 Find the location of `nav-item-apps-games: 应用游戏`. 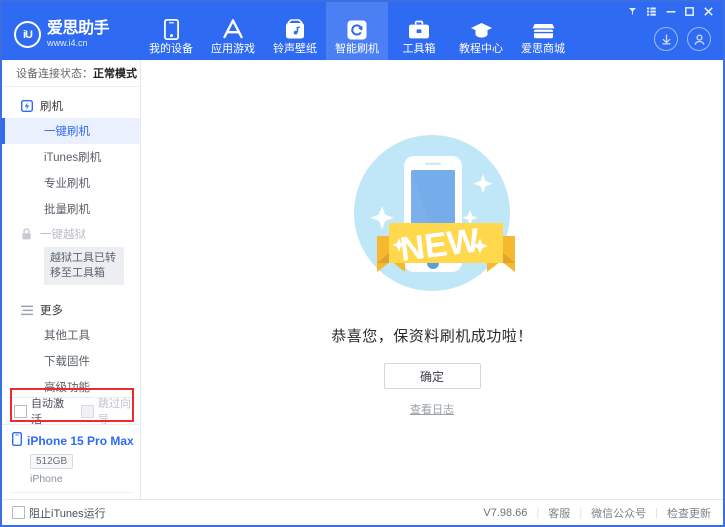

nav-item-apps-games: 应用游戏 is located at coordinates (233, 31).